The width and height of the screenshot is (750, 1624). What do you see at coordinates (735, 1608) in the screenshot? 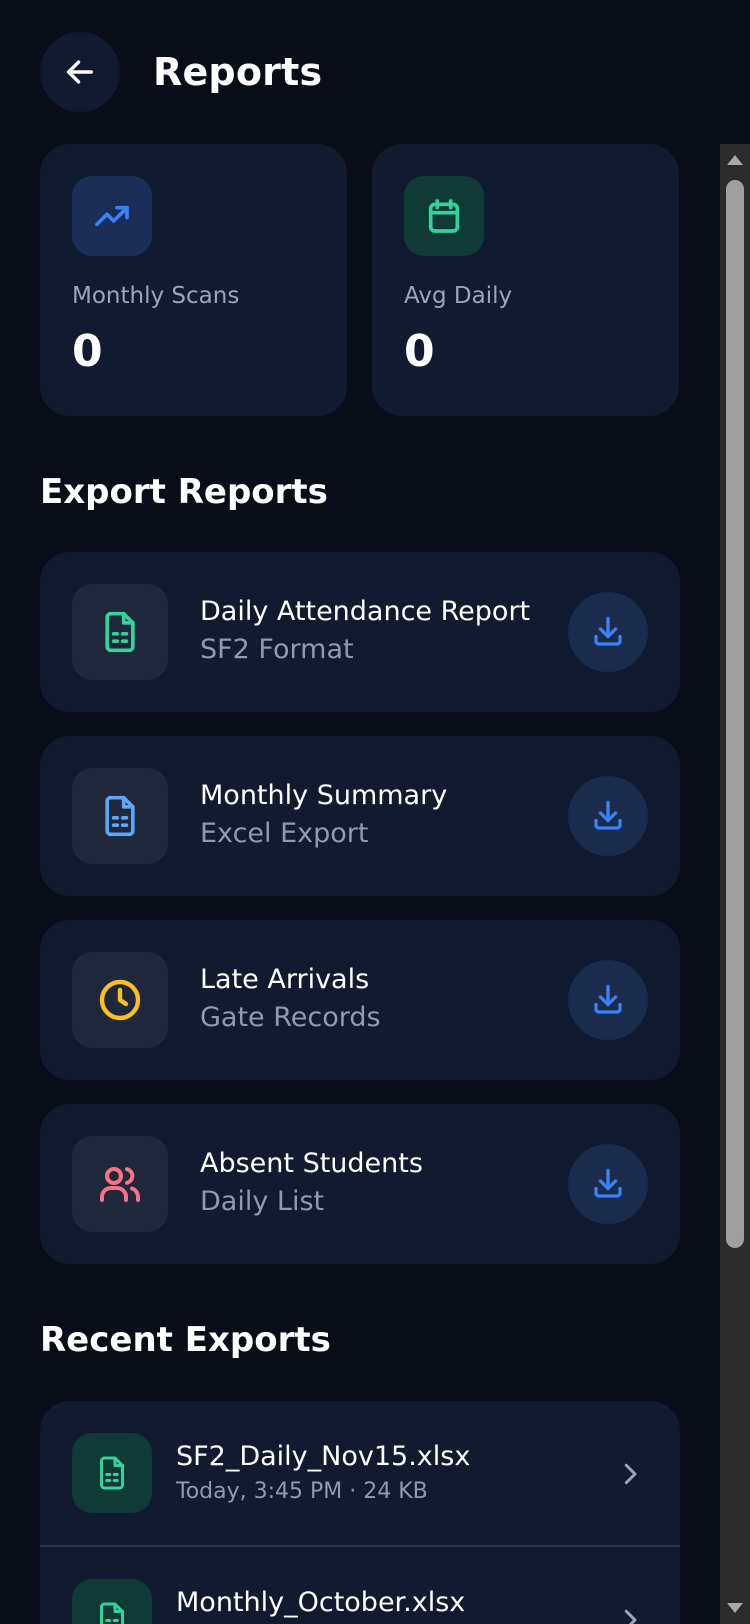
I see `scroll-down-arrow-icon` at bounding box center [735, 1608].